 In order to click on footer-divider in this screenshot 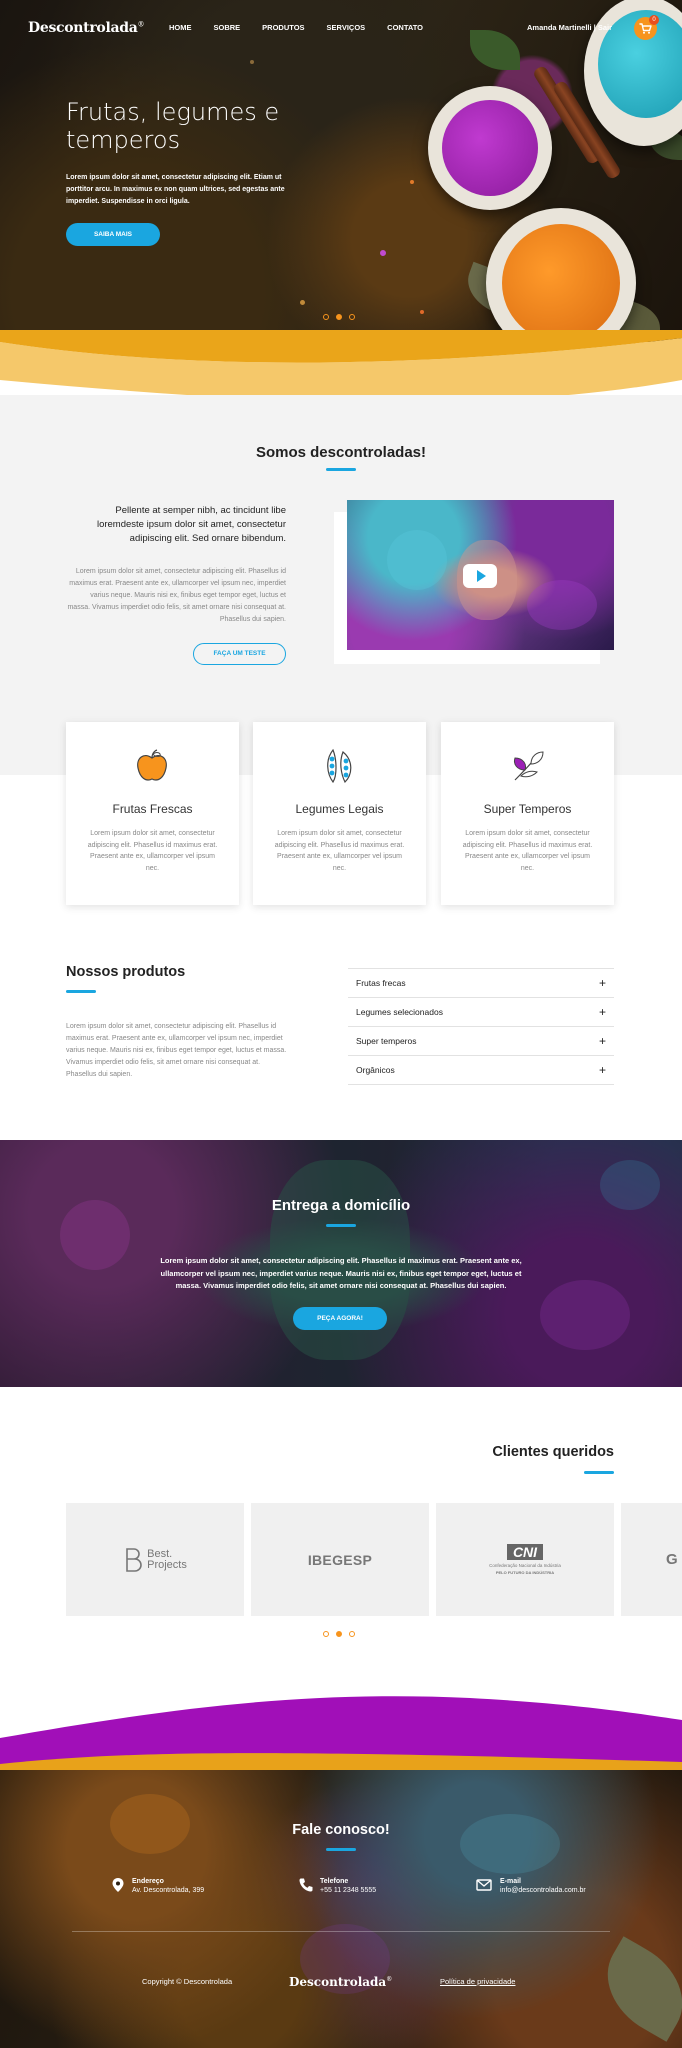, I will do `click(341, 1931)`.